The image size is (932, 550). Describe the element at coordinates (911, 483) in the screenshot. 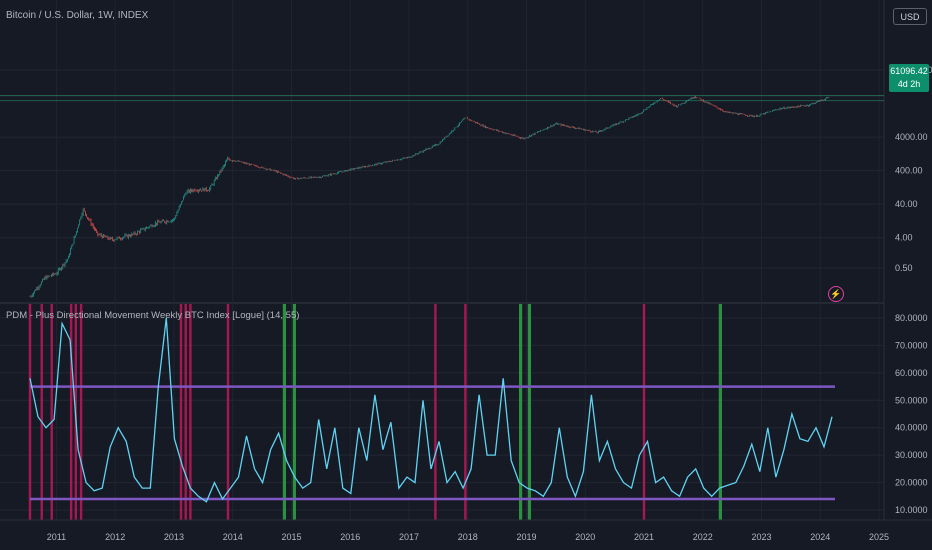

I see `pdm-tick-label: 20.0000` at that location.